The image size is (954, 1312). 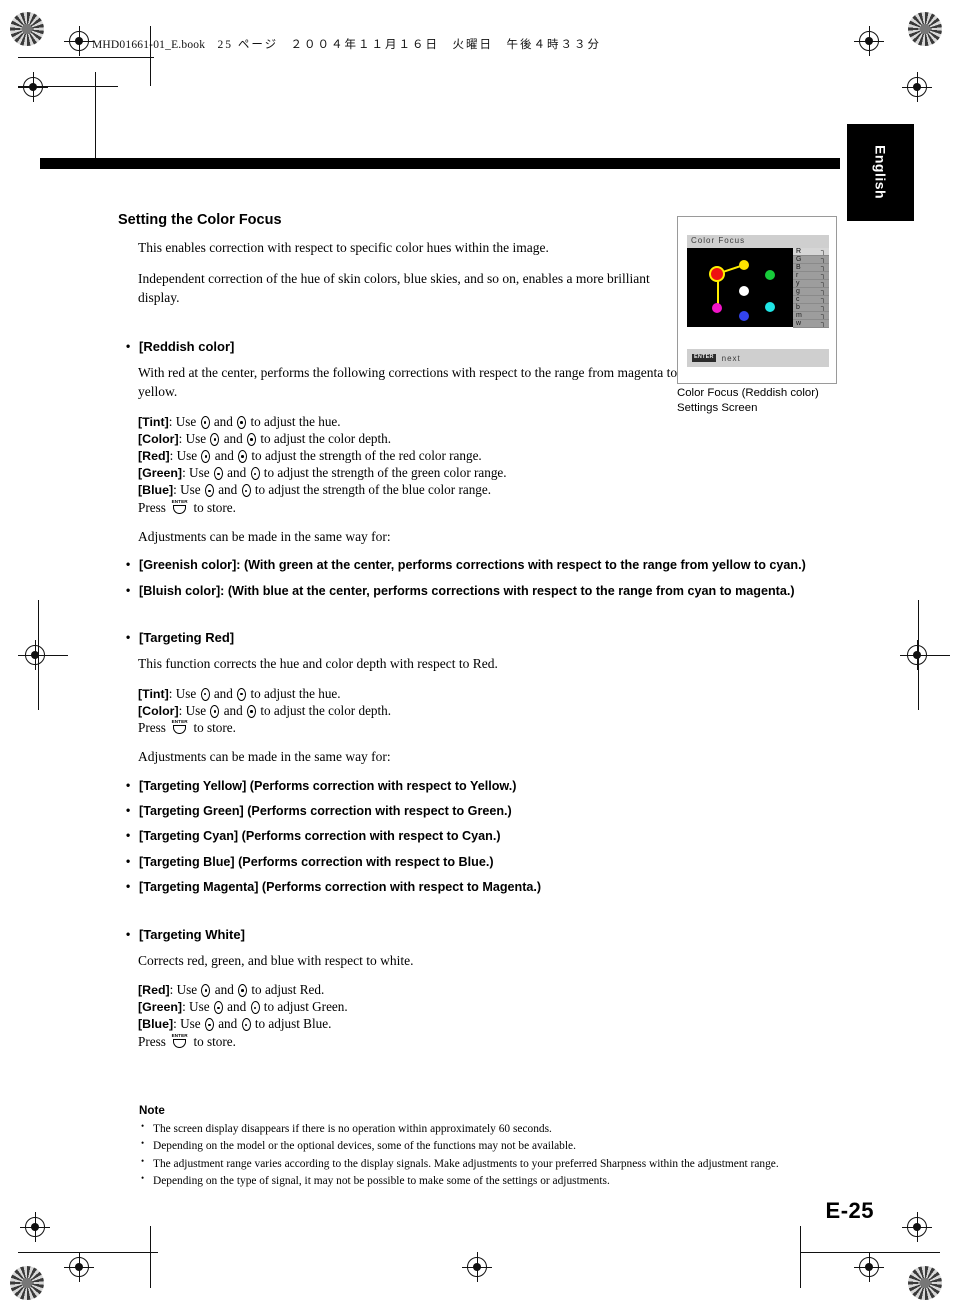 I want to click on registration-mark-right-lower, so click(x=917, y=1227).